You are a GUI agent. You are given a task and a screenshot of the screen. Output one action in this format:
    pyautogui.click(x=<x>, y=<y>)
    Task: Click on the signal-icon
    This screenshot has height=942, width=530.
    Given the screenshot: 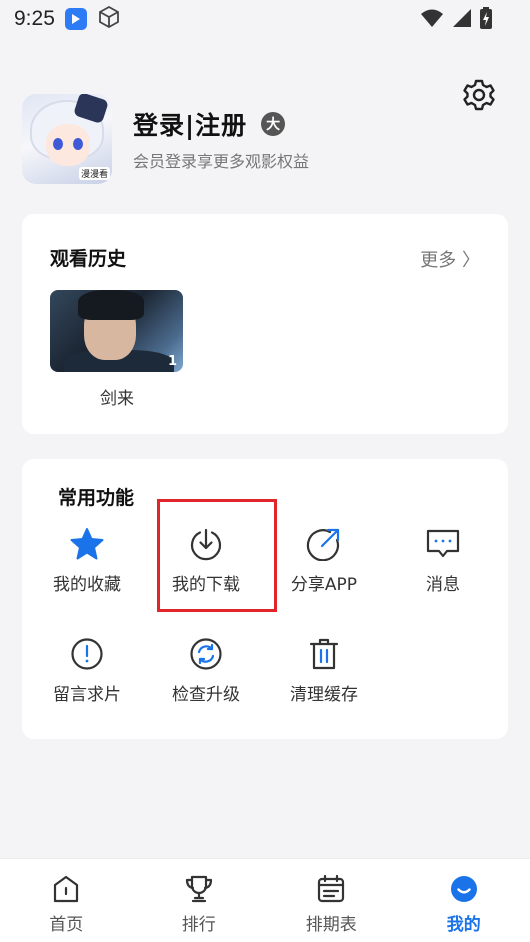 What is the action you would take?
    pyautogui.click(x=462, y=20)
    